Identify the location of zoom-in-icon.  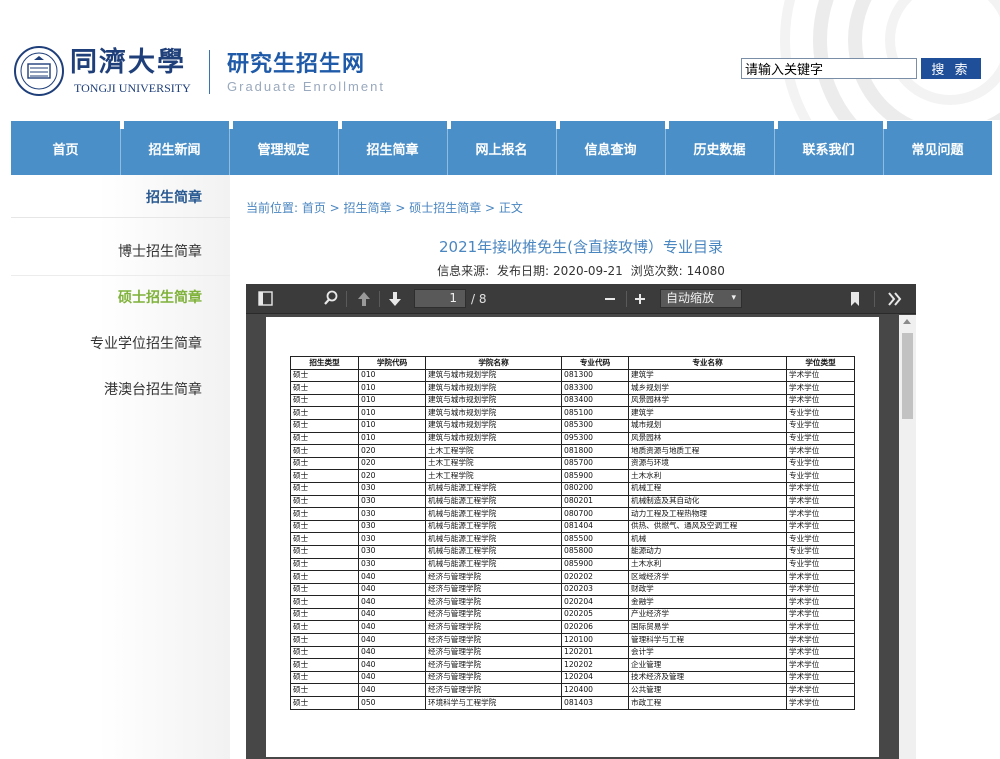
(640, 299).